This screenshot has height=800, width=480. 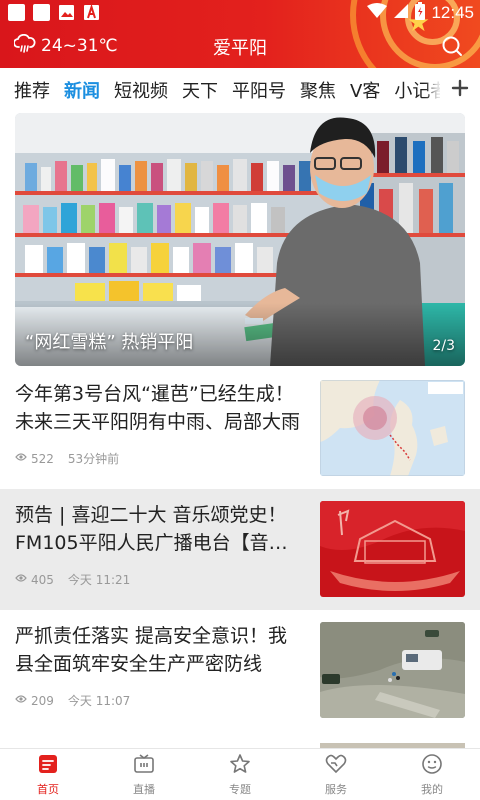 I want to click on image-icon, so click(x=66, y=12).